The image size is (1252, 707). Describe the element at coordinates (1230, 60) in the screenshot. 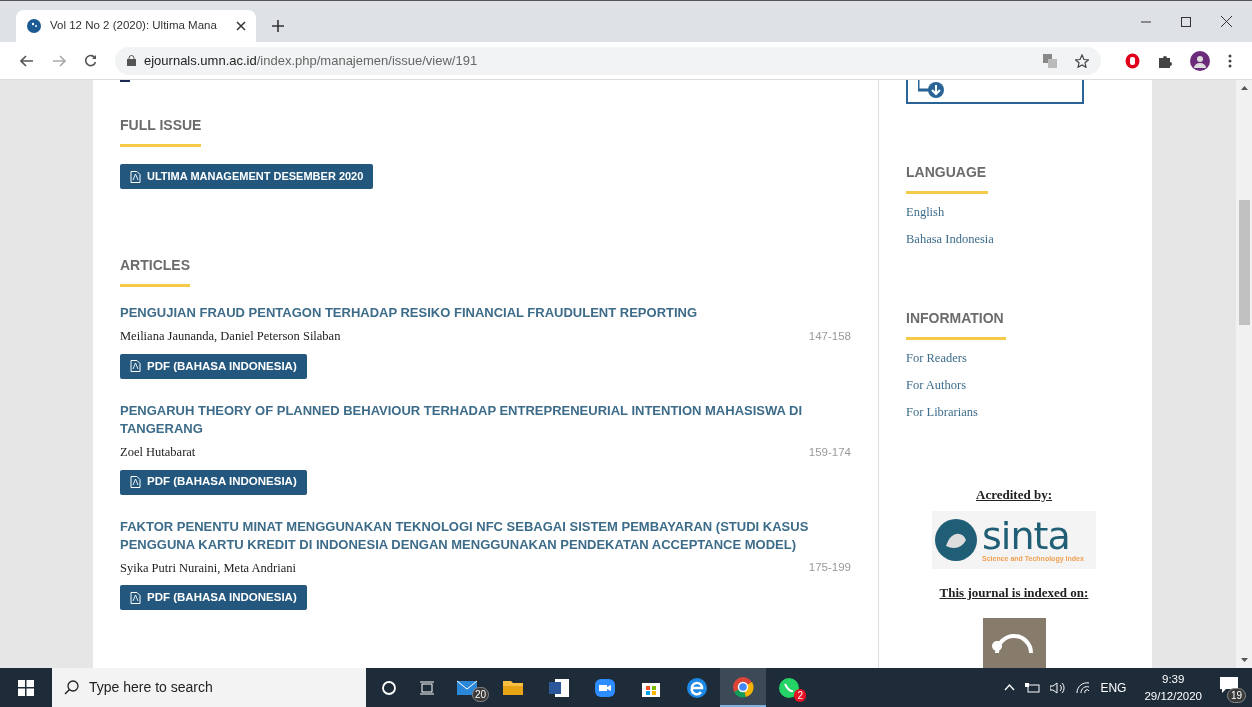

I see `menu-icon` at that location.